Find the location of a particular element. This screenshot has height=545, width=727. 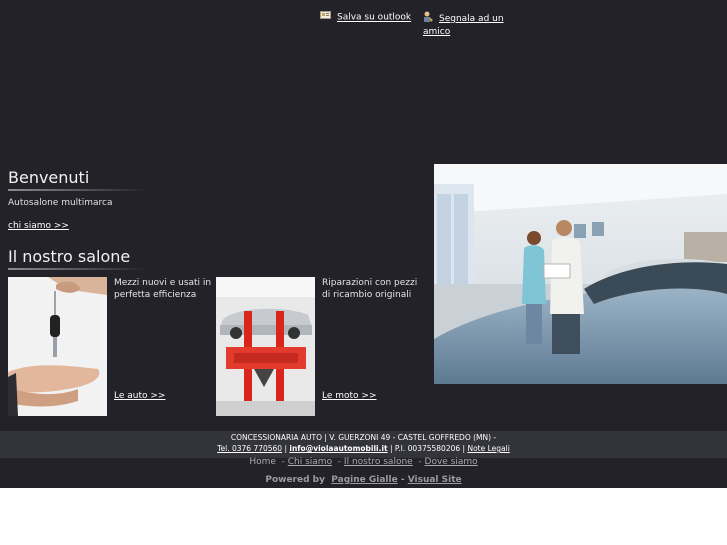

visual-site-link: Visual Site is located at coordinates (435, 480).